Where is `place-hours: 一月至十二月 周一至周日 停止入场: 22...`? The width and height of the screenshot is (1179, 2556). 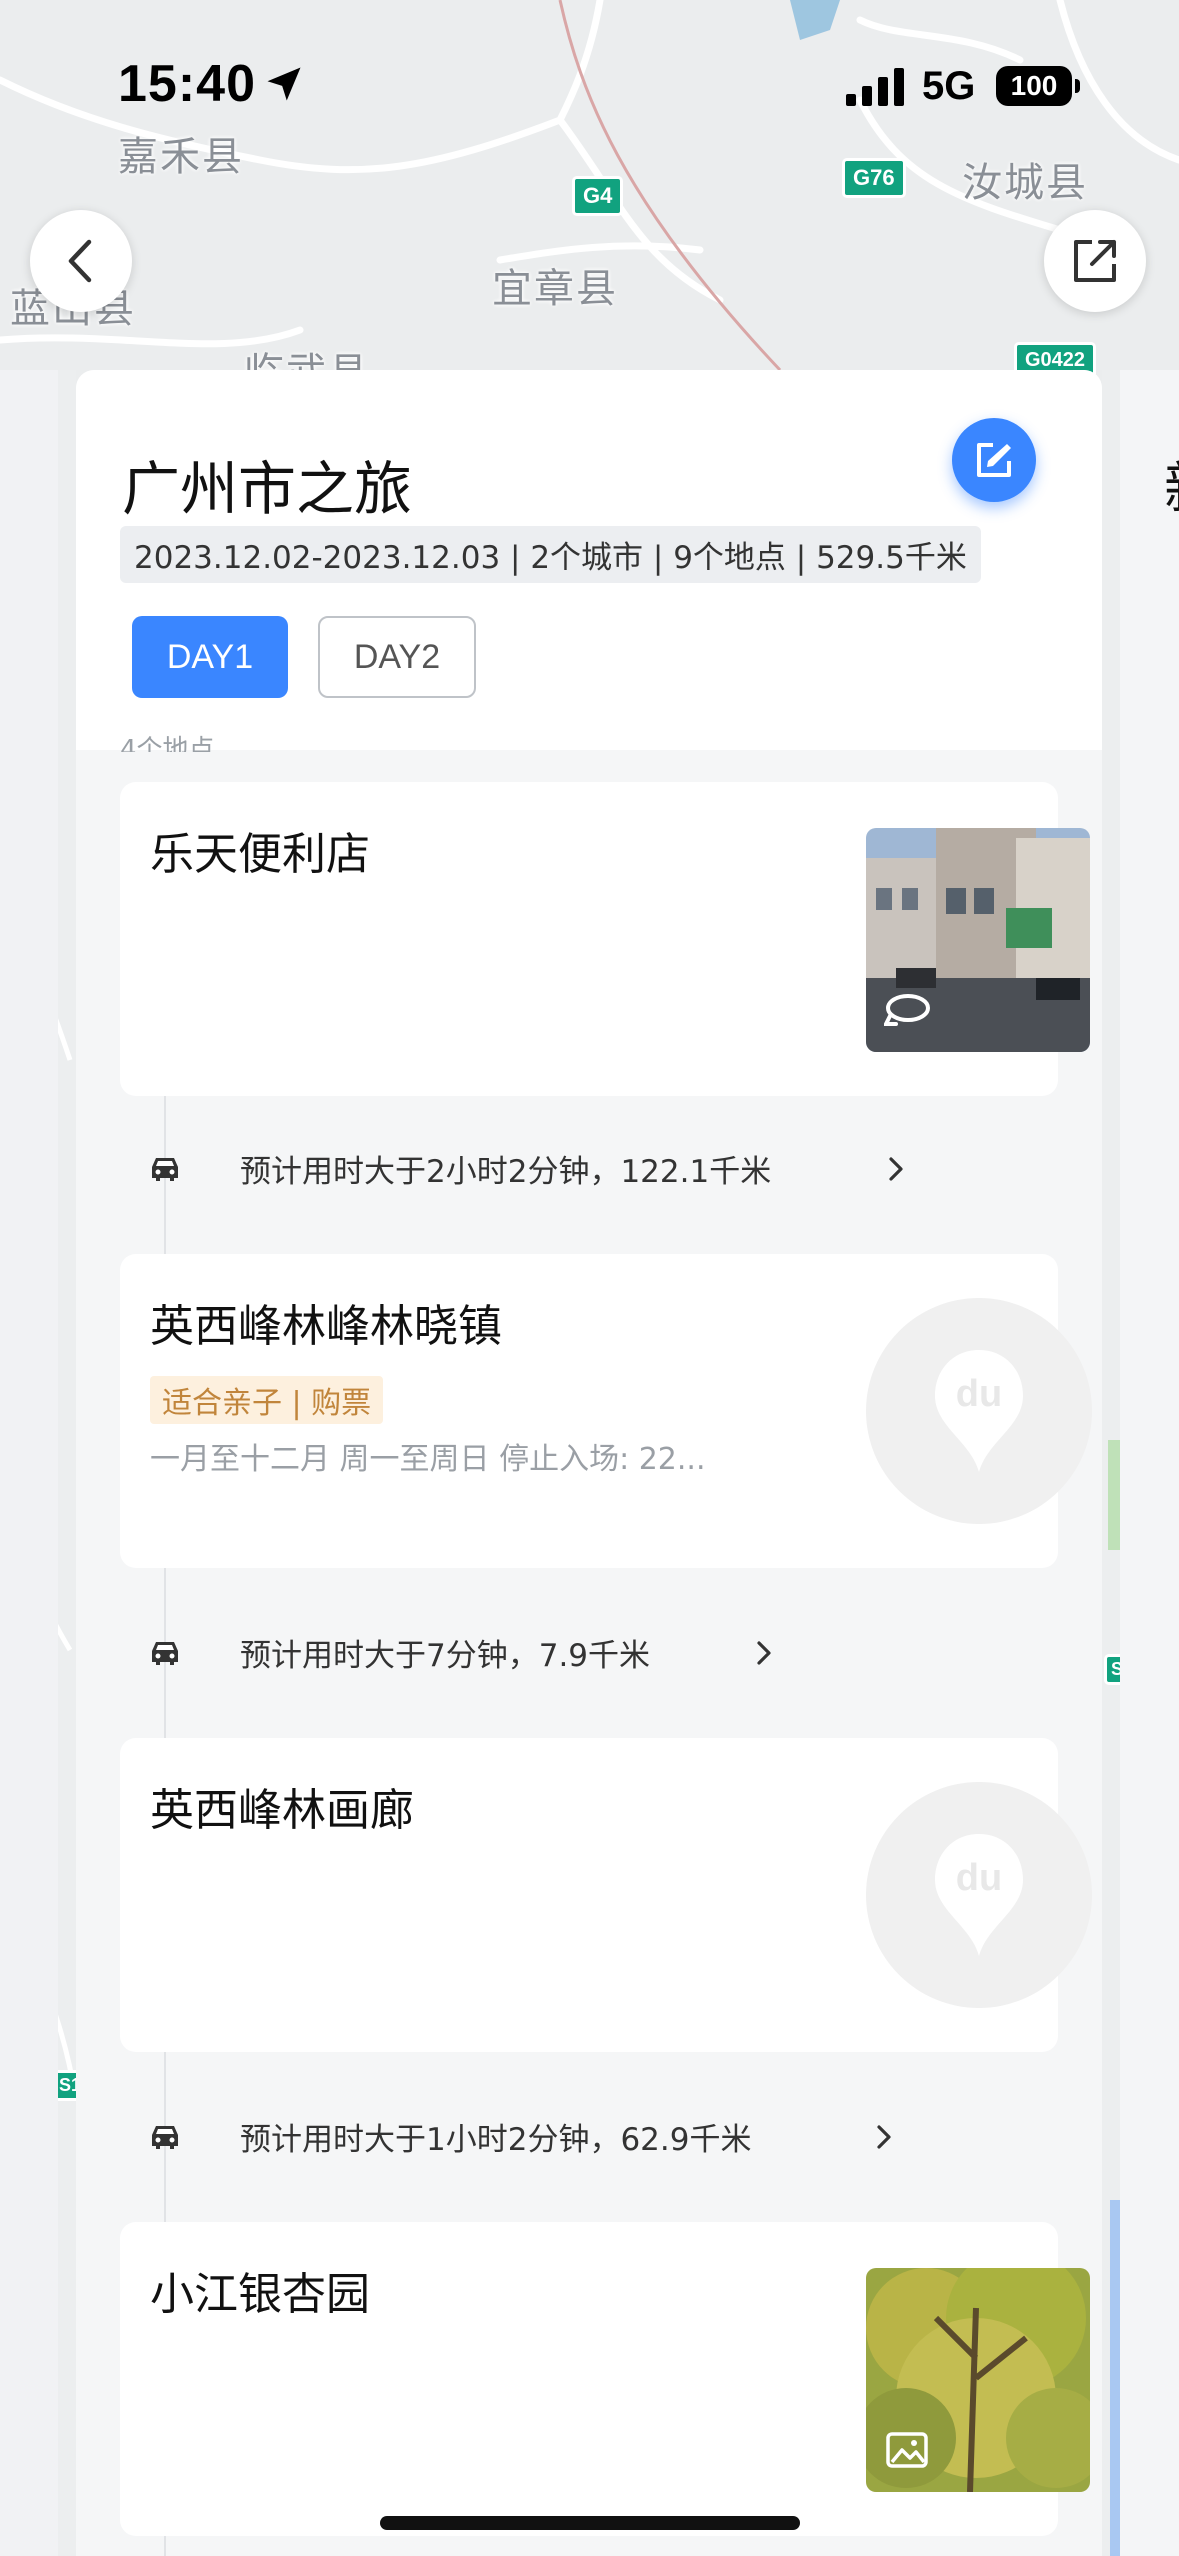
place-hours: 一月至十二月 周一至周日 停止入场: 22... is located at coordinates (428, 1459).